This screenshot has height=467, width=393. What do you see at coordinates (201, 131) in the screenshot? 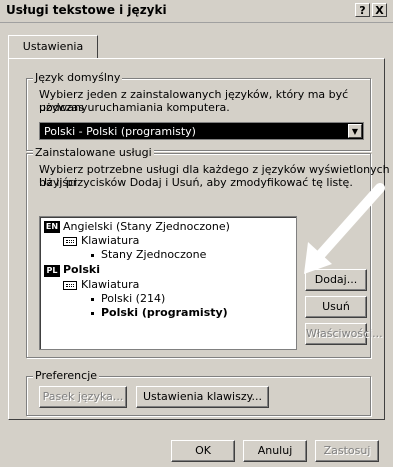
I see `default-language-select: Polski - Polski (programisty) ▼` at bounding box center [201, 131].